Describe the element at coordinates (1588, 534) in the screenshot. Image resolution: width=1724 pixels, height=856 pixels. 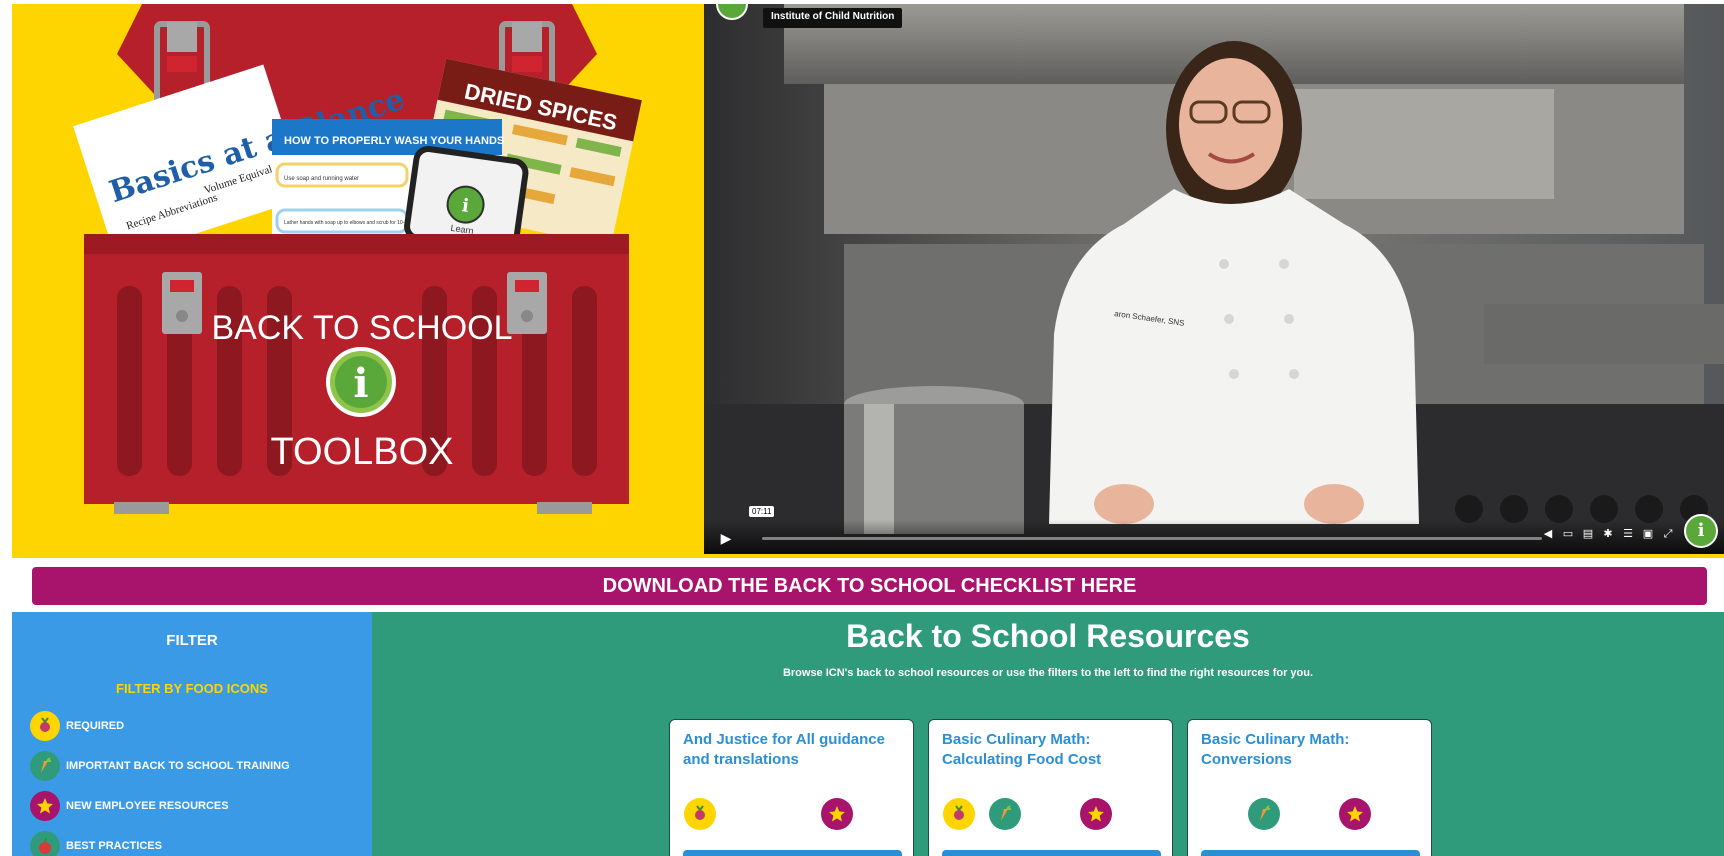
I see `transcript-icon: ▤` at that location.